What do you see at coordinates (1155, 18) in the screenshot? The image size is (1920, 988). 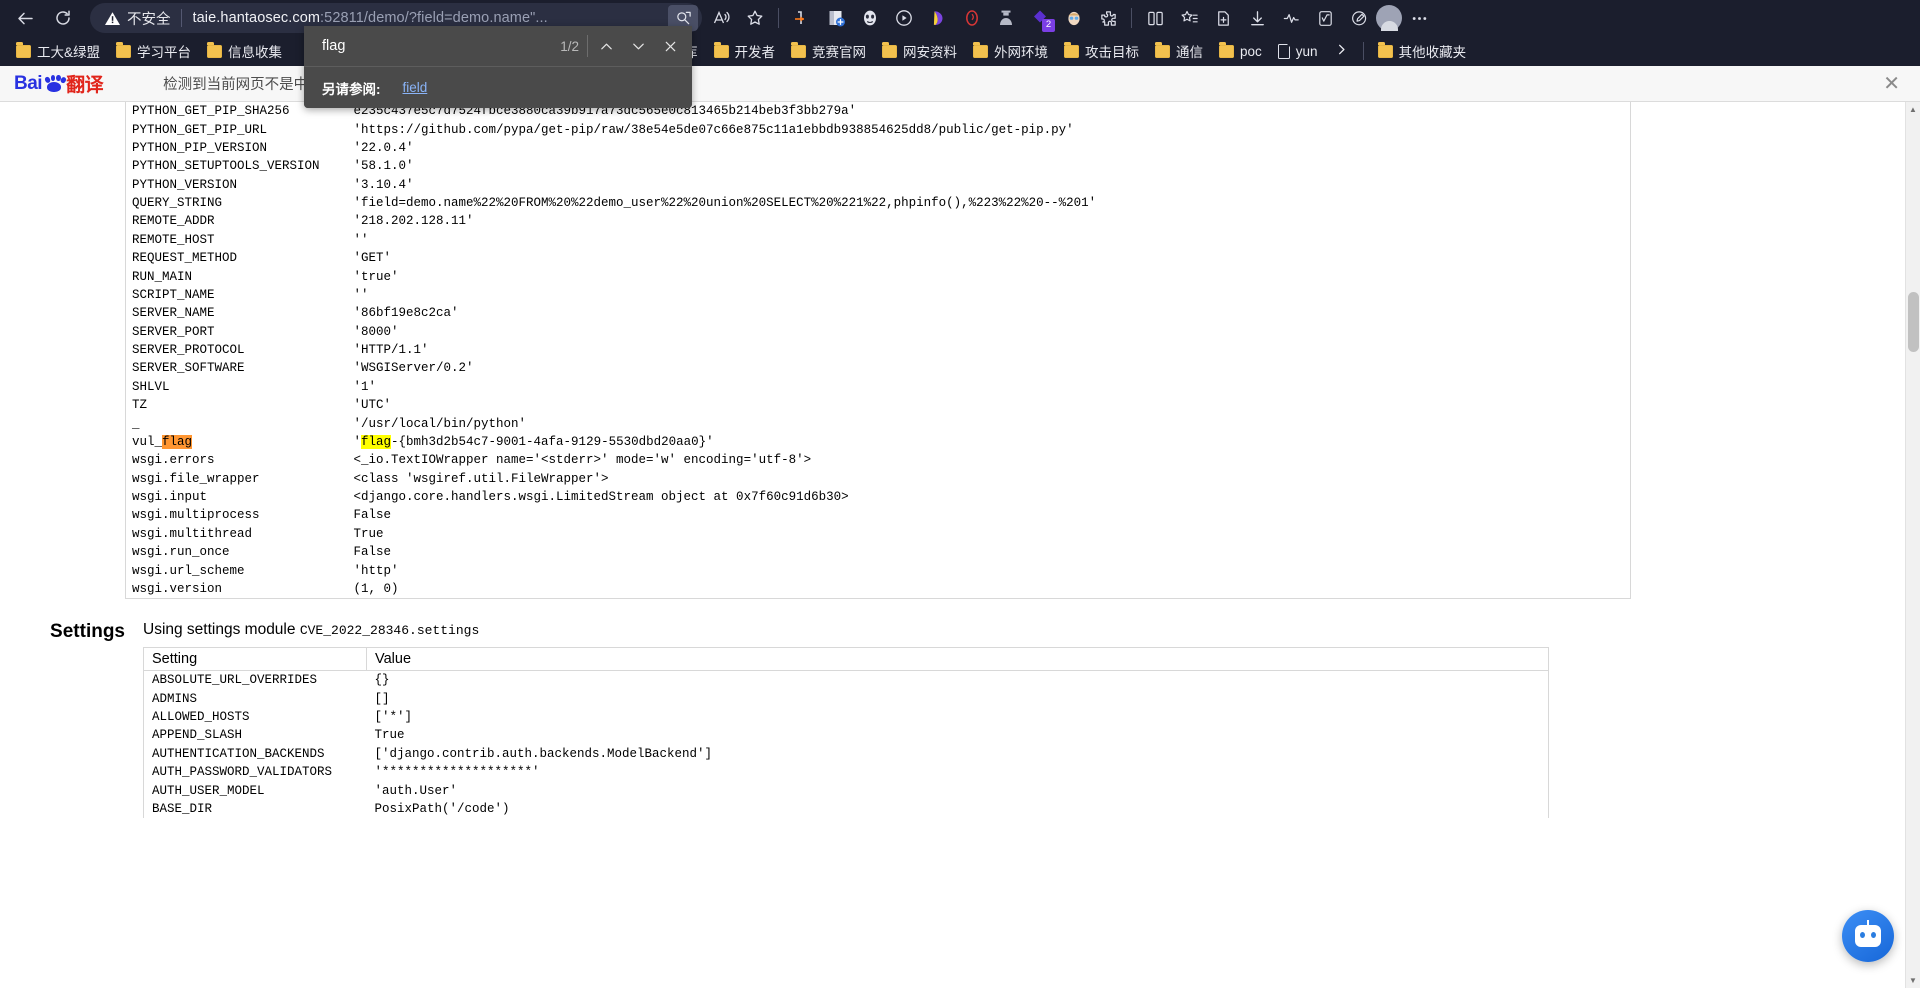 I see `split-pane-icon` at bounding box center [1155, 18].